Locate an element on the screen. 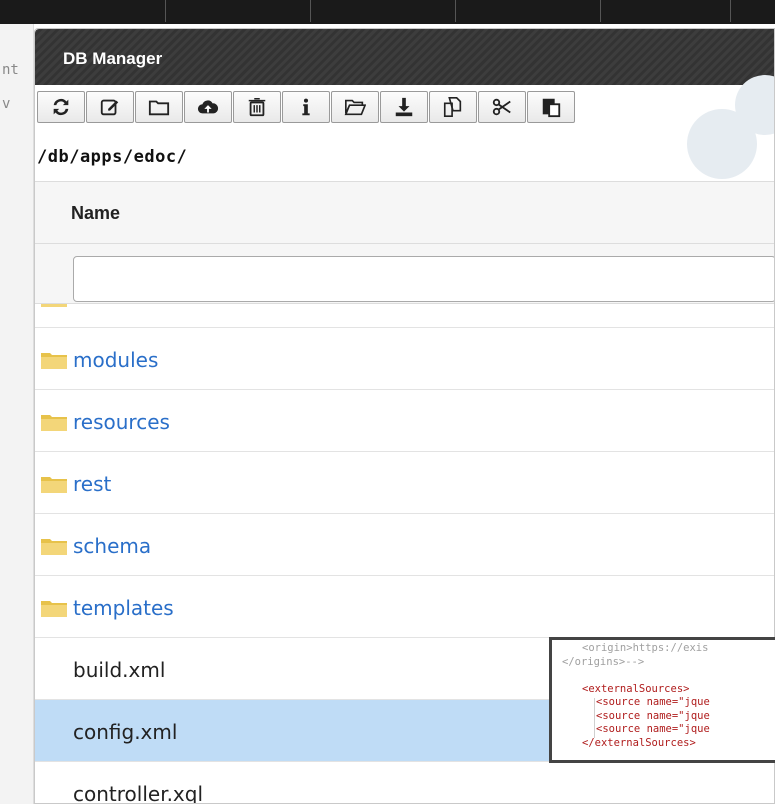 The image size is (775, 804). cut-icon is located at coordinates (501, 107).